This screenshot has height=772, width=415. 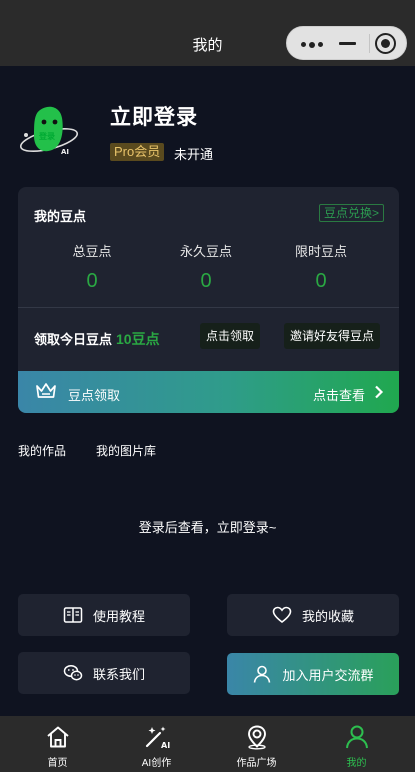 What do you see at coordinates (73, 615) in the screenshot?
I see `book-icon` at bounding box center [73, 615].